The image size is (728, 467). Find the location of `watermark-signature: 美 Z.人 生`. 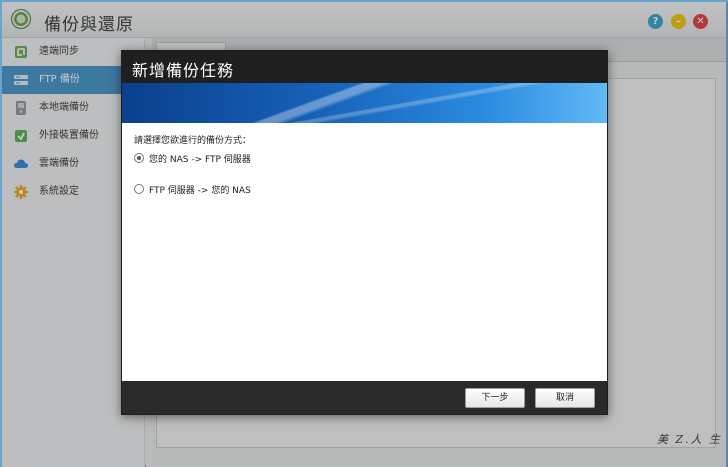

watermark-signature: 美 Z.人 生 is located at coordinates (689, 439).